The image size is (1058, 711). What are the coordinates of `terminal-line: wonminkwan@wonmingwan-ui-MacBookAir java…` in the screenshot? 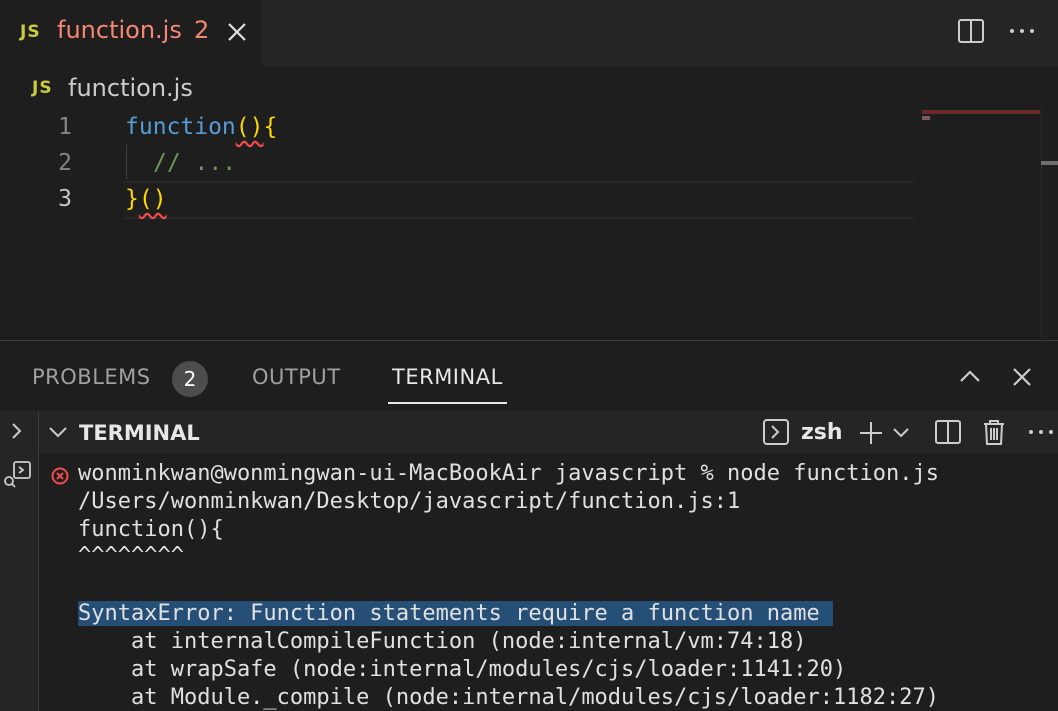 It's located at (508, 473).